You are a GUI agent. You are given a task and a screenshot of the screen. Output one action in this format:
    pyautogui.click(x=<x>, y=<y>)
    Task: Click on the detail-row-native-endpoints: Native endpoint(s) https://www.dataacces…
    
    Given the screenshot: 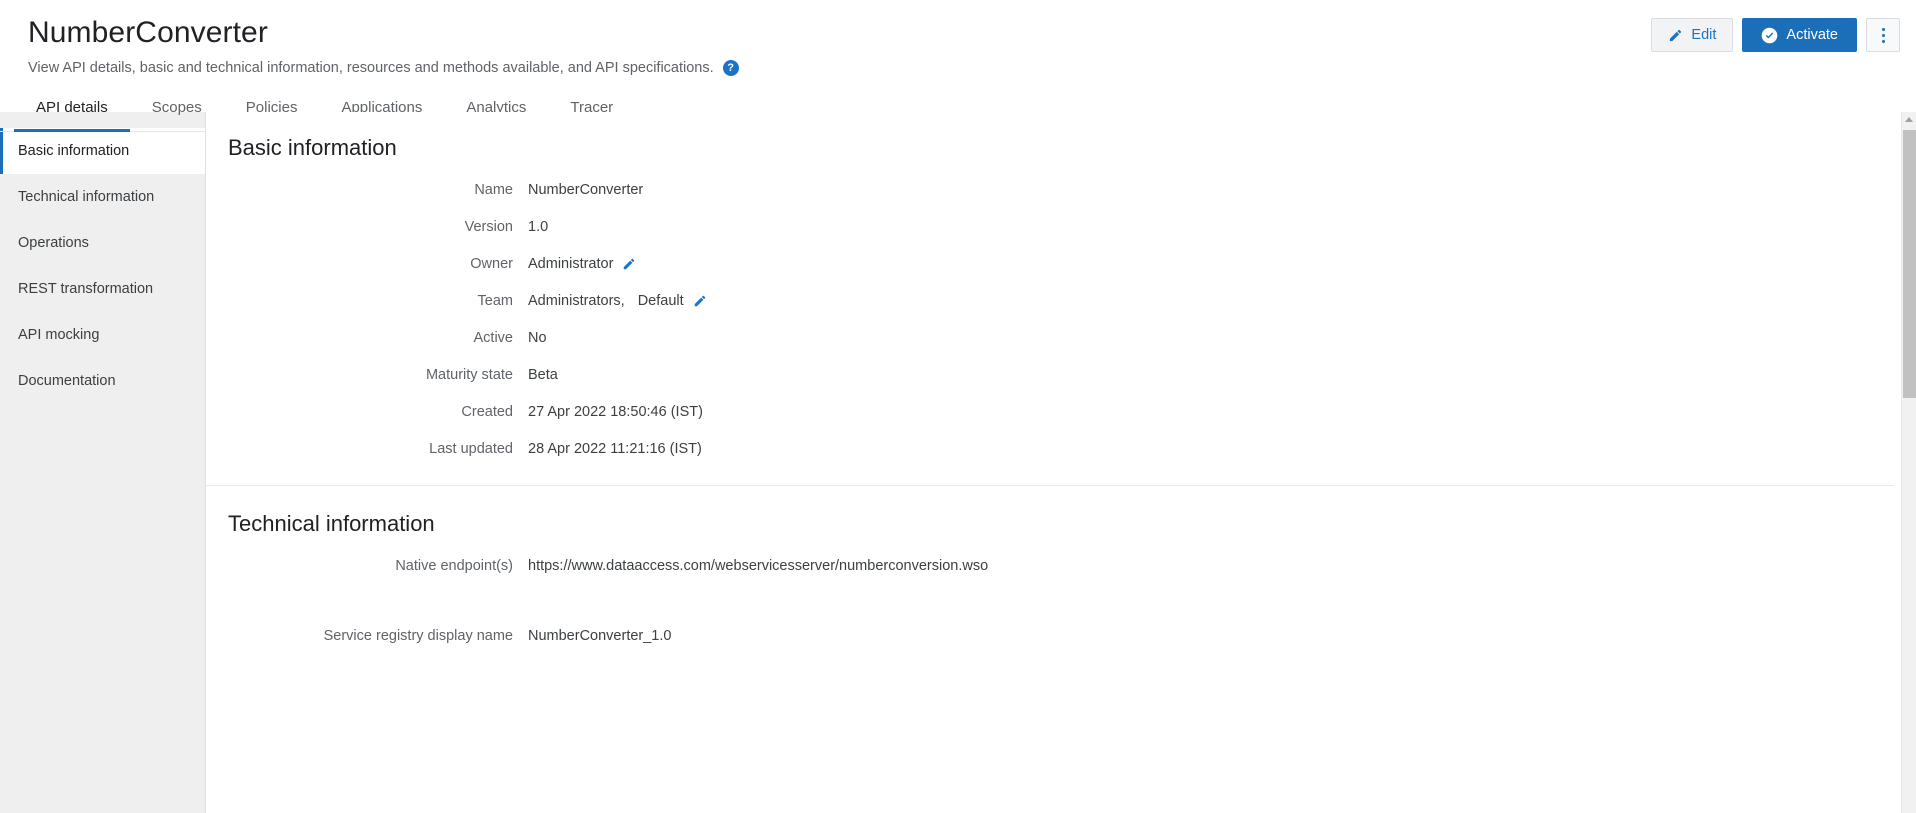 What is the action you would take?
    pyautogui.click(x=1061, y=566)
    